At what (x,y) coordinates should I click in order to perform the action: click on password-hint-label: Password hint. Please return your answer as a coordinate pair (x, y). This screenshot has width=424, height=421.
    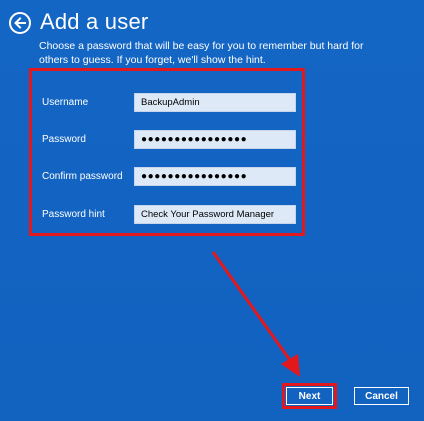
    Looking at the image, I should click on (73, 214).